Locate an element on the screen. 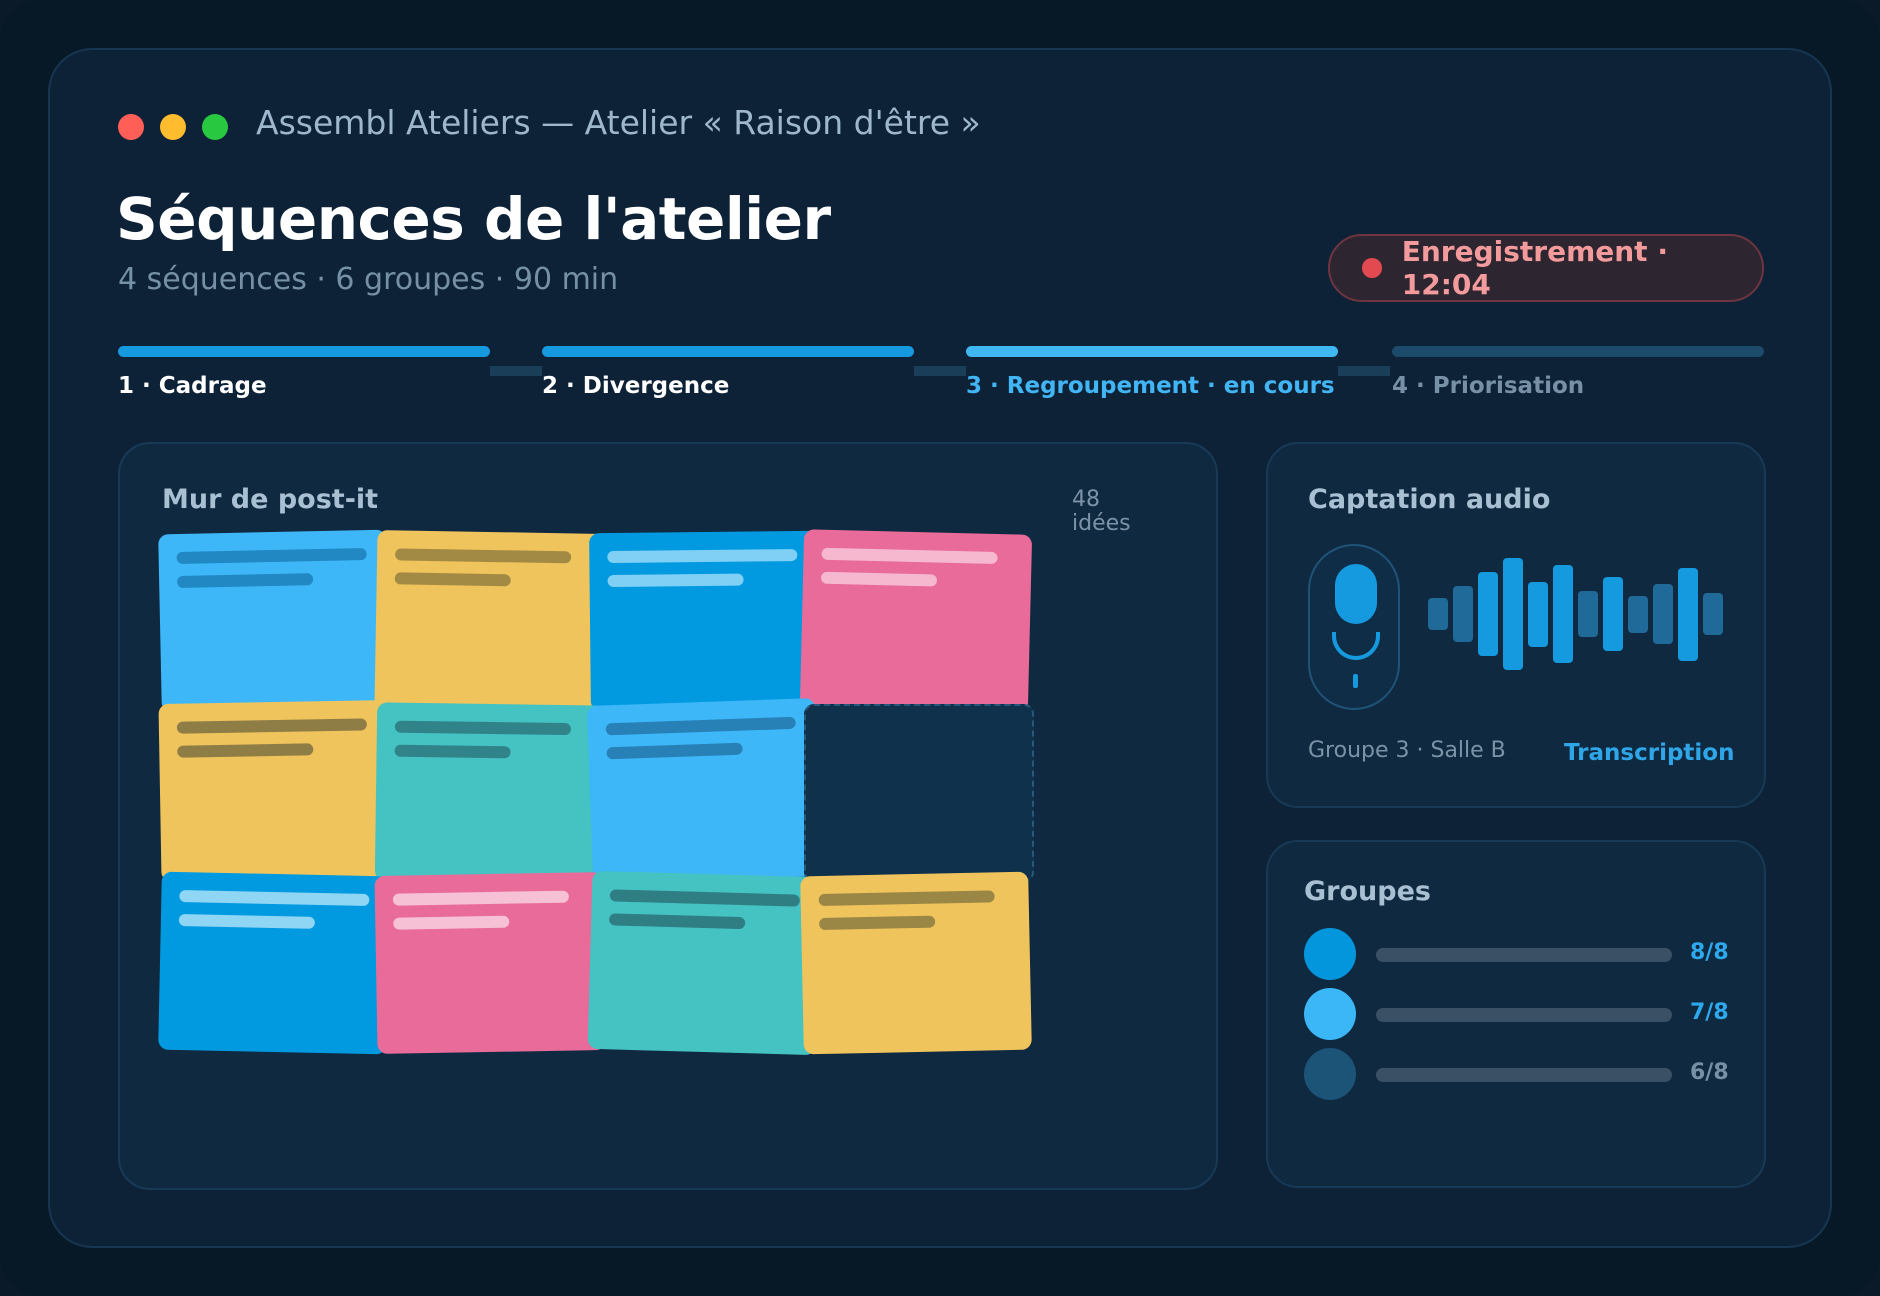  step-label: 3 · Regroupement · en cours is located at coordinates (1150, 386).